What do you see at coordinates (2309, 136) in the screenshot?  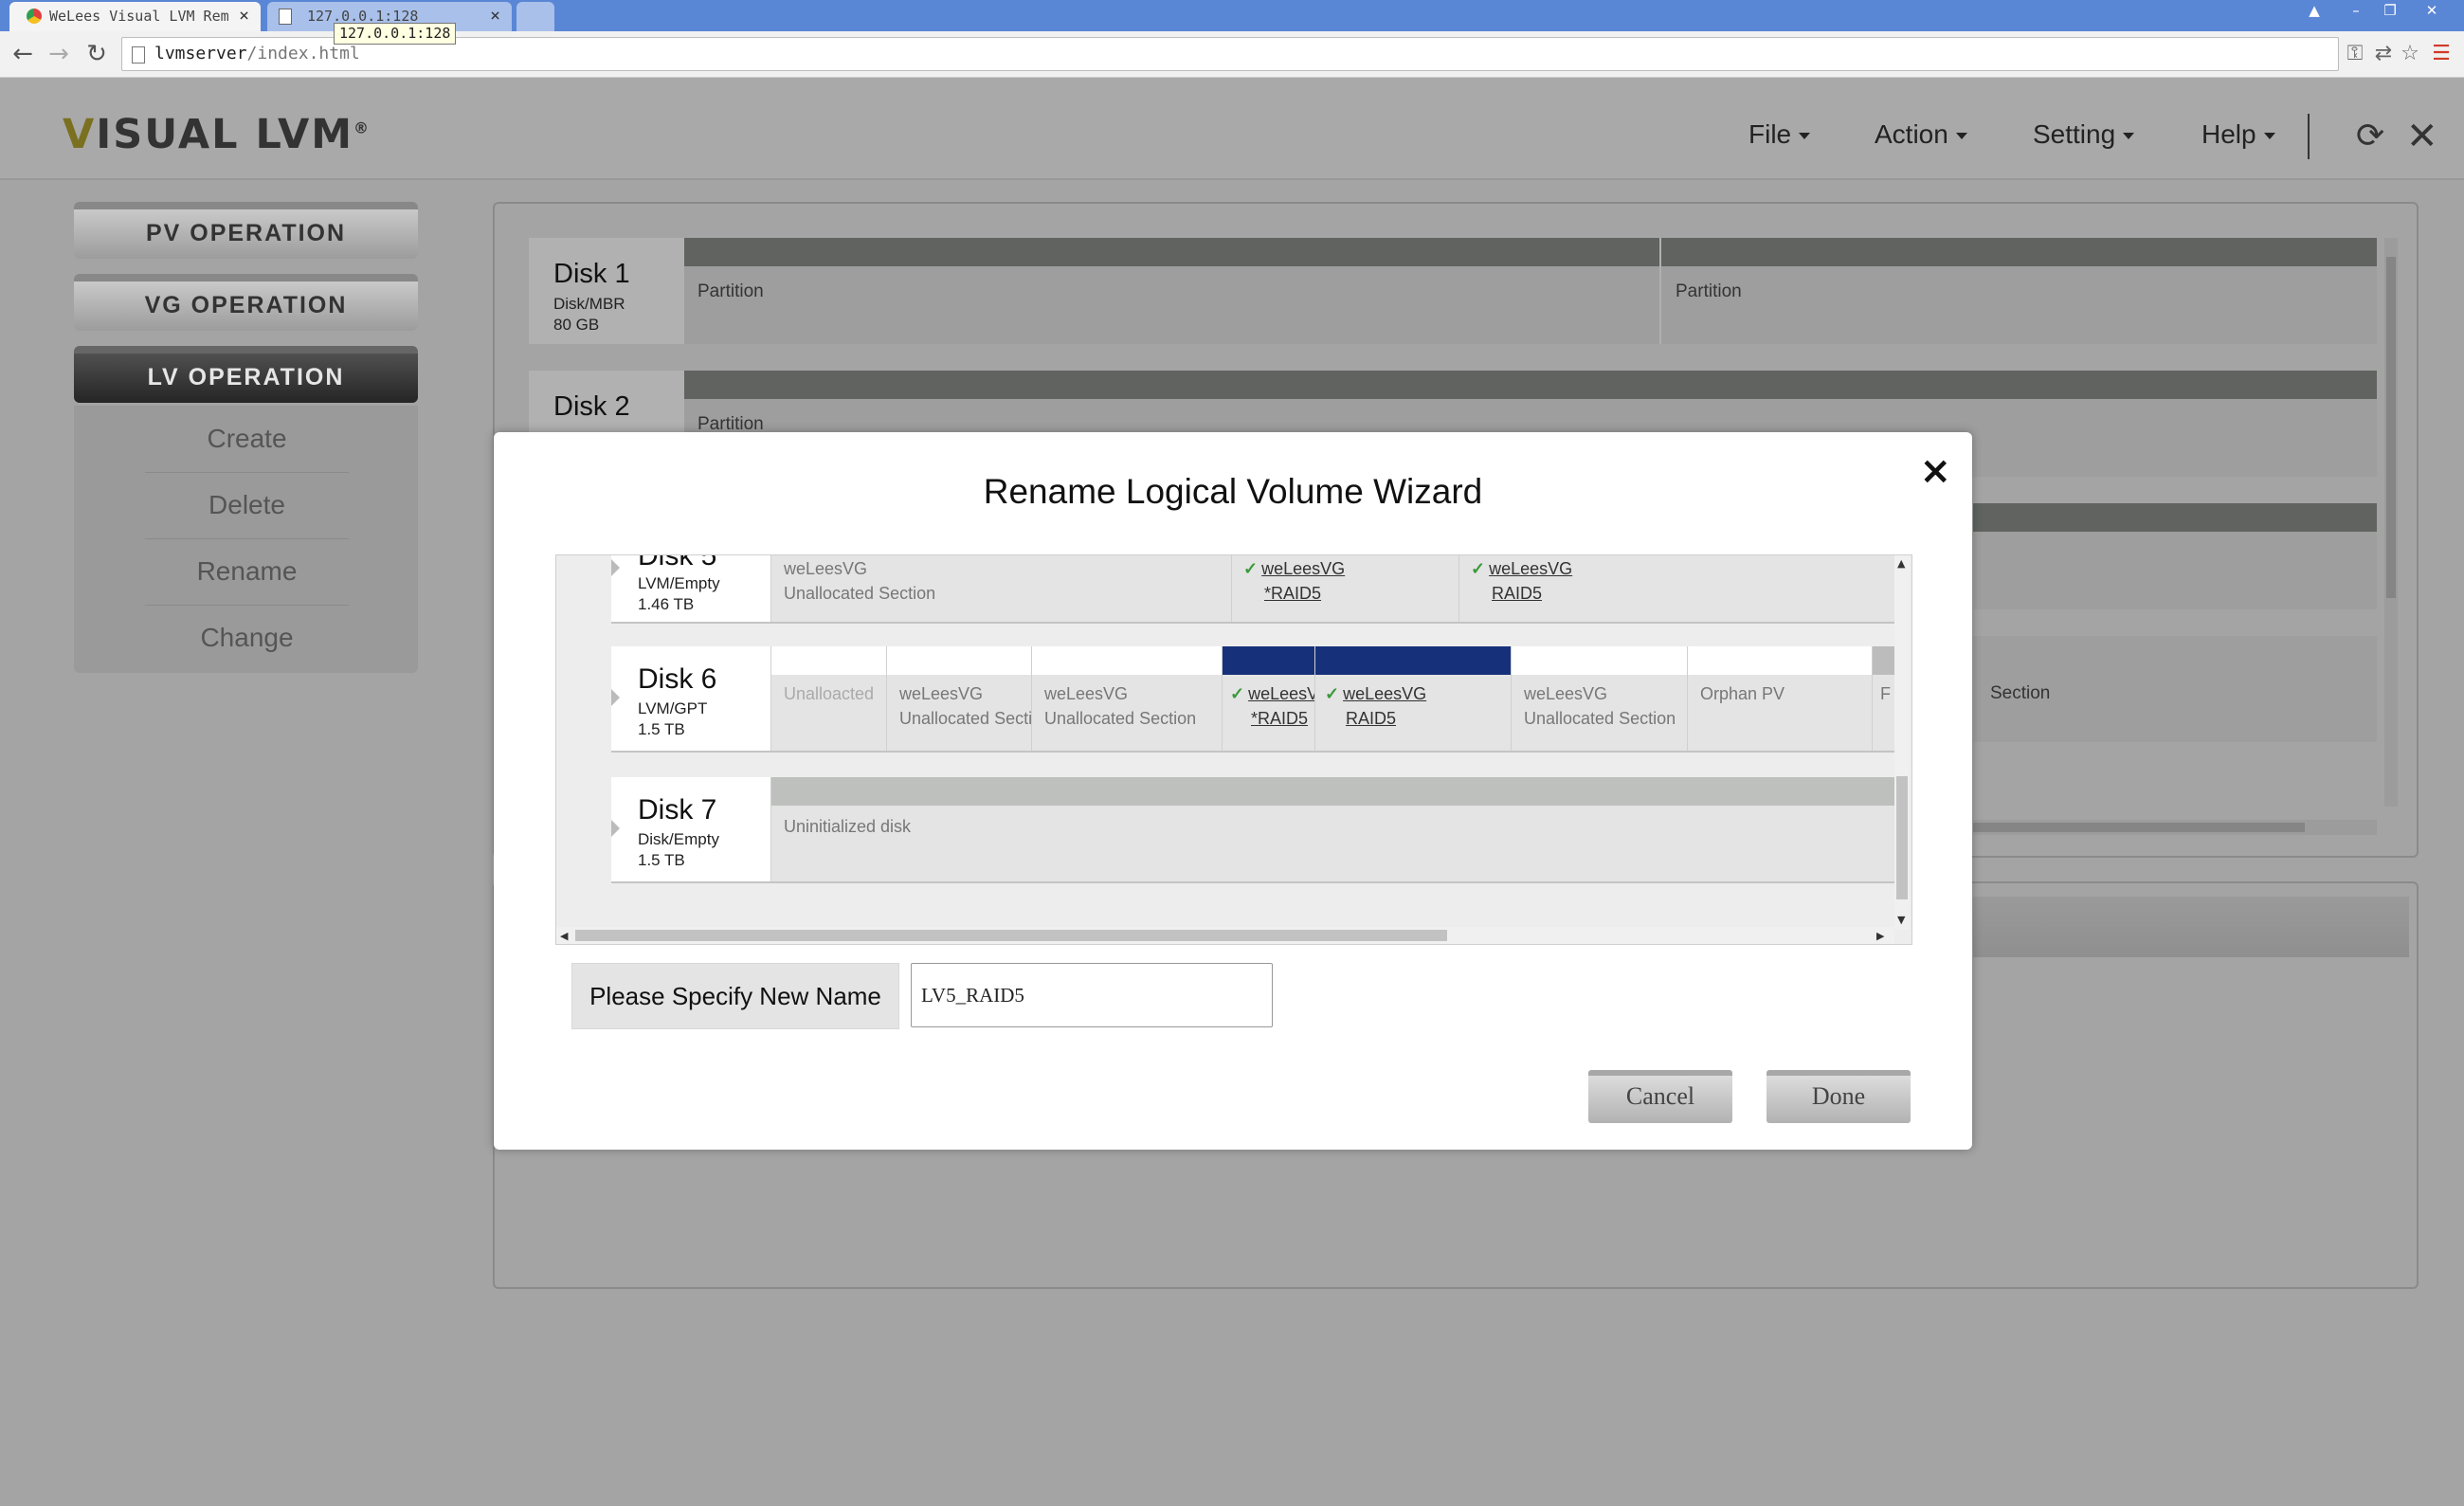 I see `header-divider` at bounding box center [2309, 136].